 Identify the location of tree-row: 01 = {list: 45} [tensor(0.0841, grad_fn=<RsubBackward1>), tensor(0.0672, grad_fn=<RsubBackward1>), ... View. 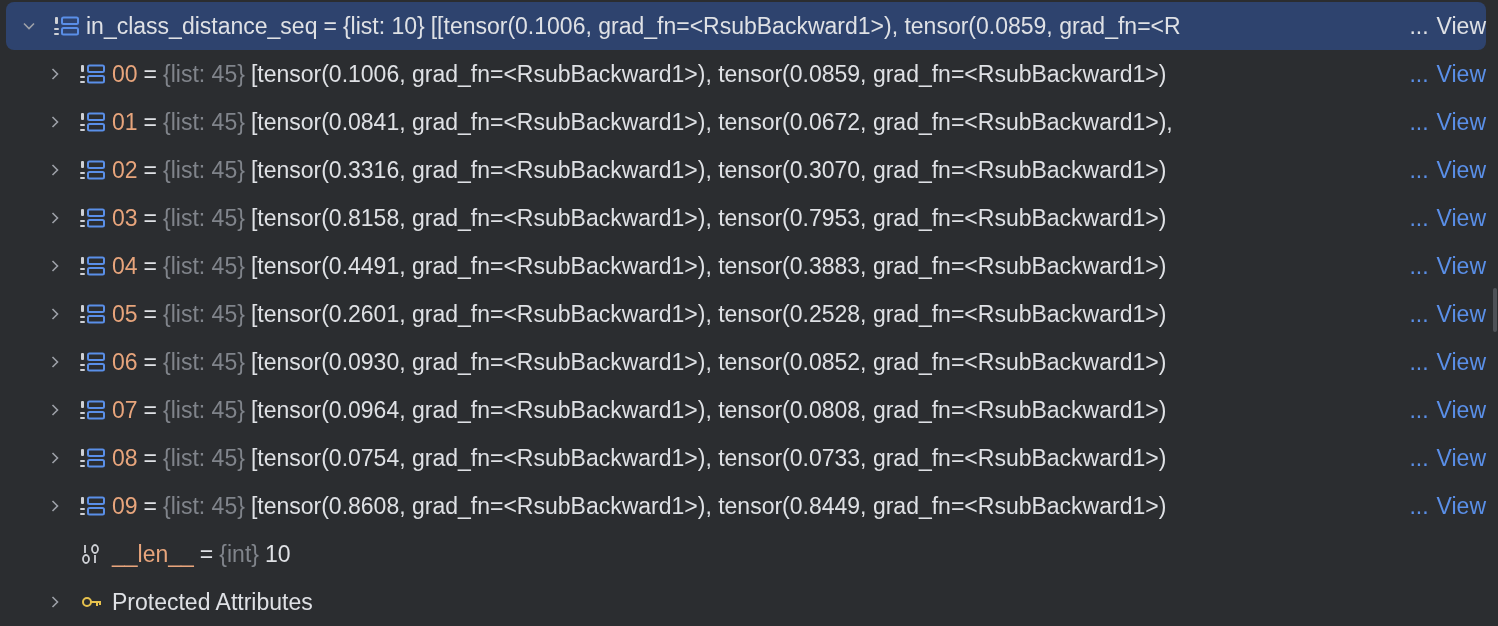
(743, 122).